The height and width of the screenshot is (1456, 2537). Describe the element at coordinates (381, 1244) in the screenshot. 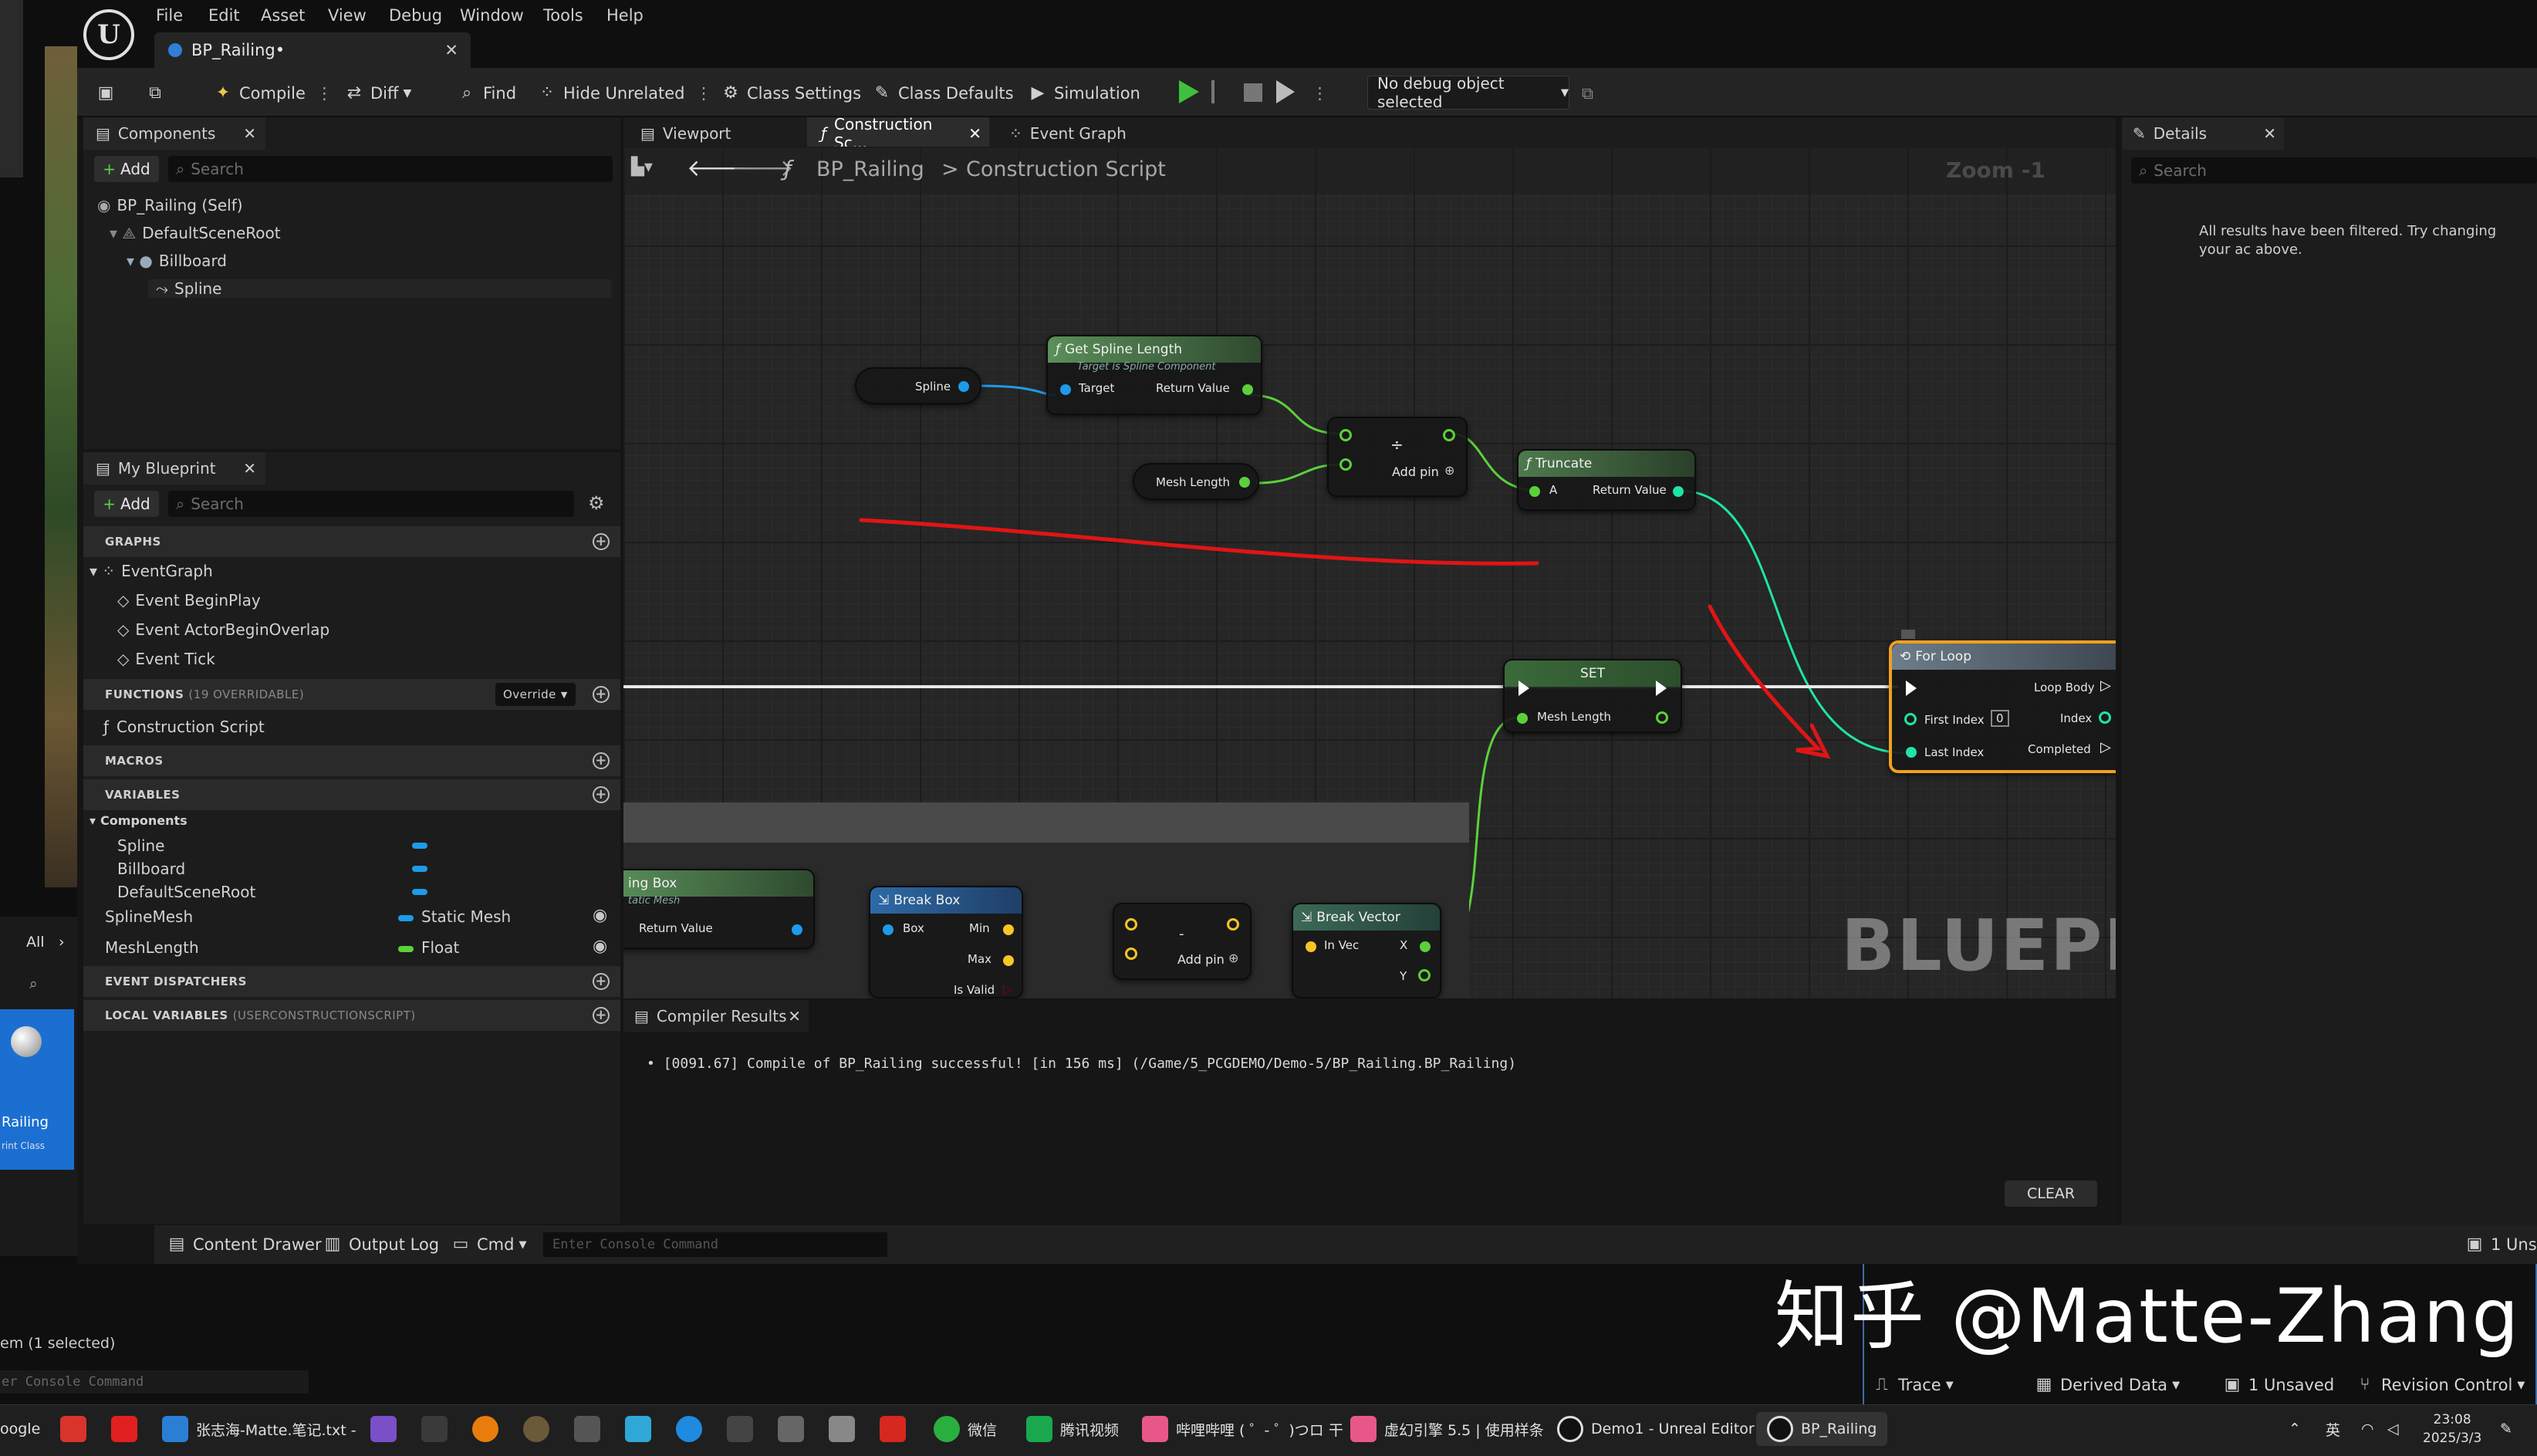

I see `output-log-button: ▥ Output Log` at that location.